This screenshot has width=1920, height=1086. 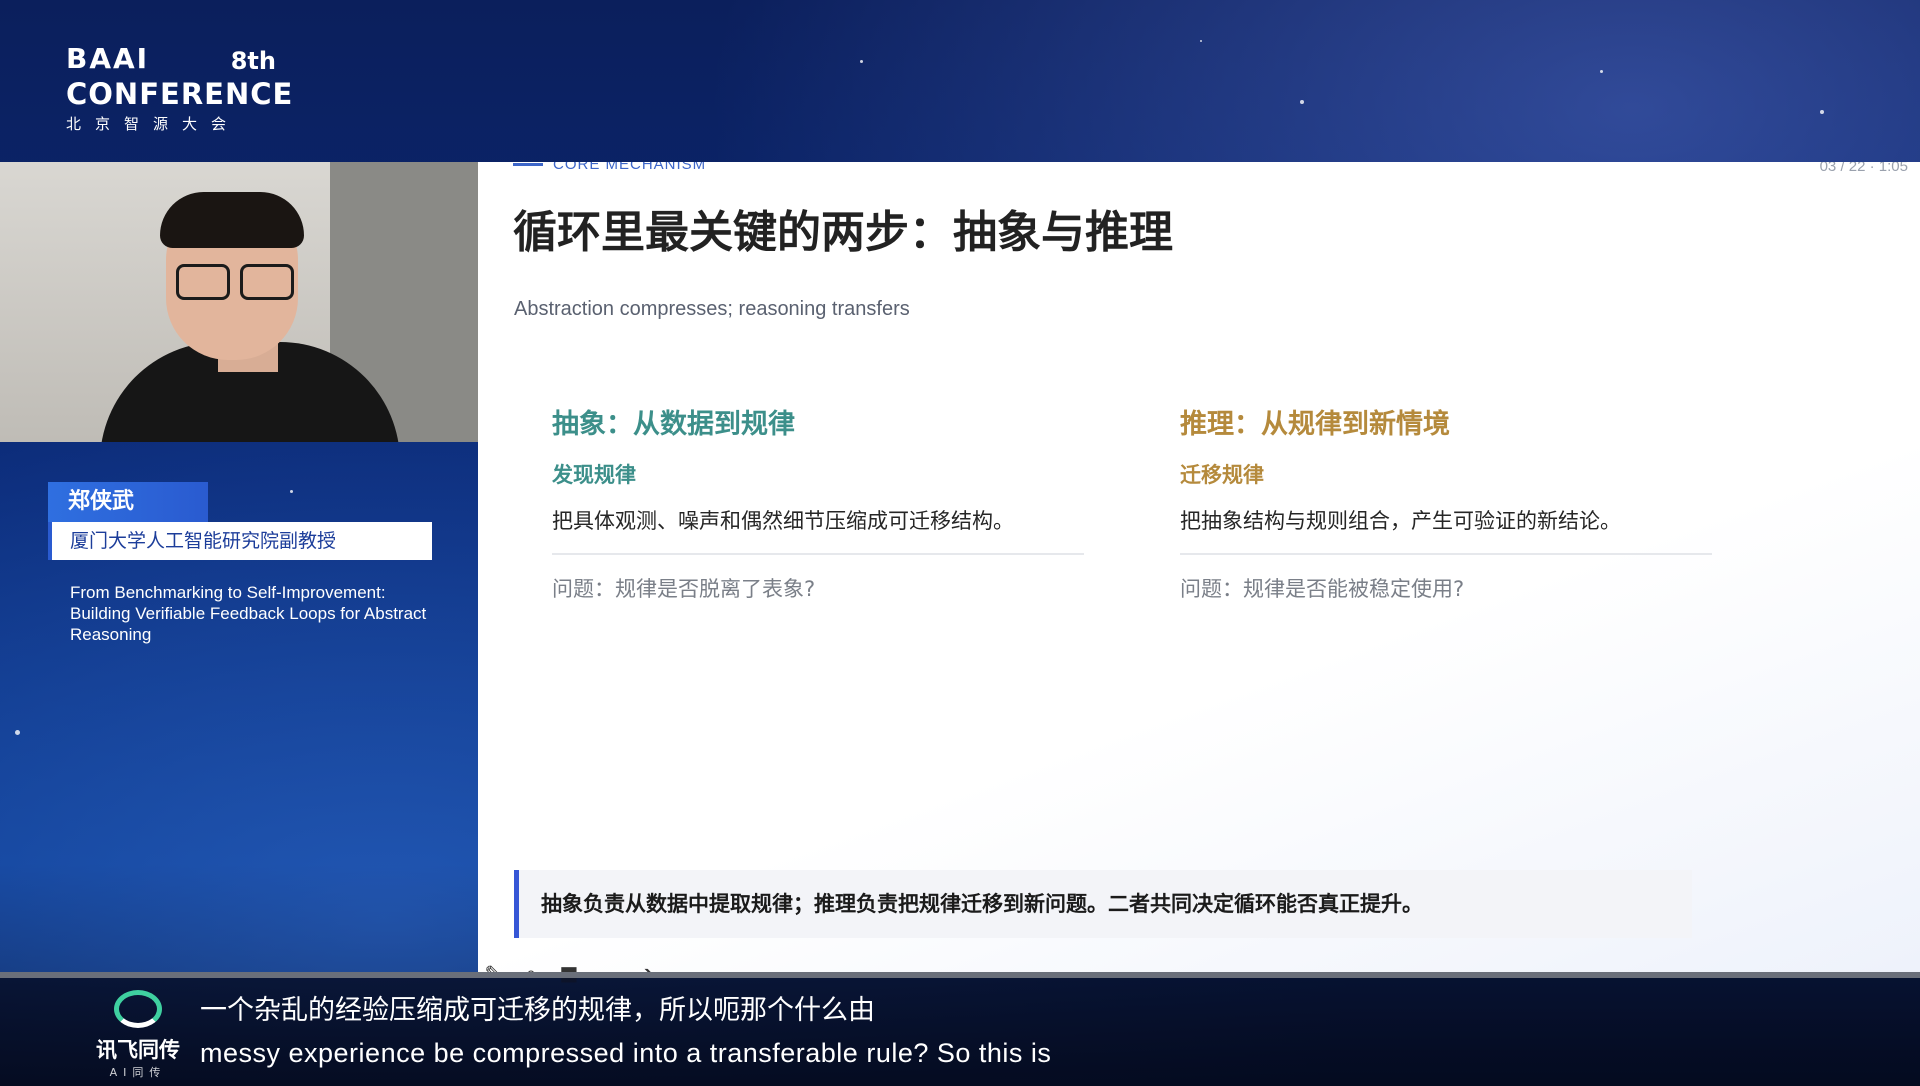 What do you see at coordinates (240, 541) in the screenshot?
I see `speaker-affiliation: 厦门大学人工智能研究院副教授` at bounding box center [240, 541].